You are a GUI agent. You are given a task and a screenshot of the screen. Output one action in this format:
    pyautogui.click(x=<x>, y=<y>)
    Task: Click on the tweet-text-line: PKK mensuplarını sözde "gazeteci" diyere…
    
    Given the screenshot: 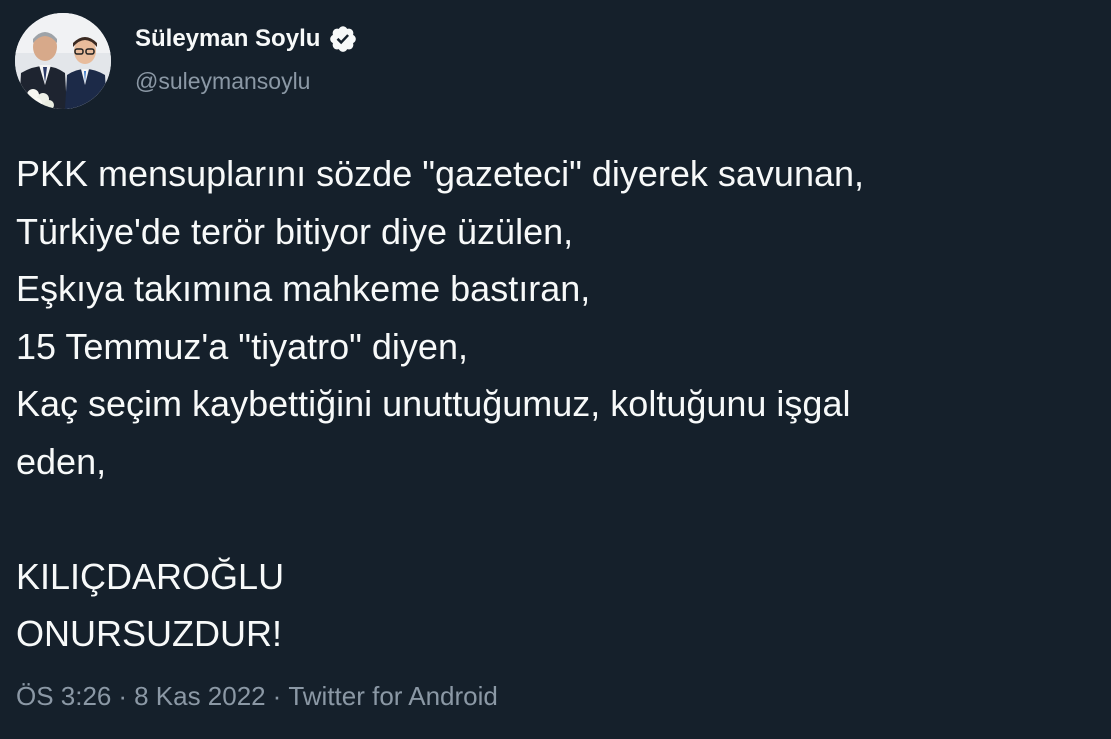 What is the action you would take?
    pyautogui.click(x=440, y=173)
    